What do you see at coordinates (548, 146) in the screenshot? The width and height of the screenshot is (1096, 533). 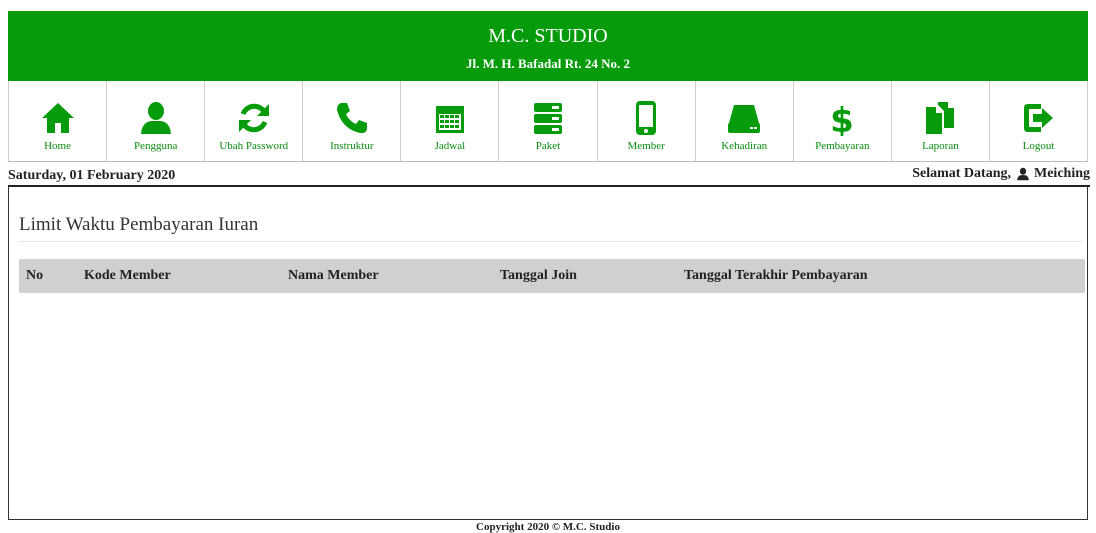 I see `nav-label-paket: Paket` at bounding box center [548, 146].